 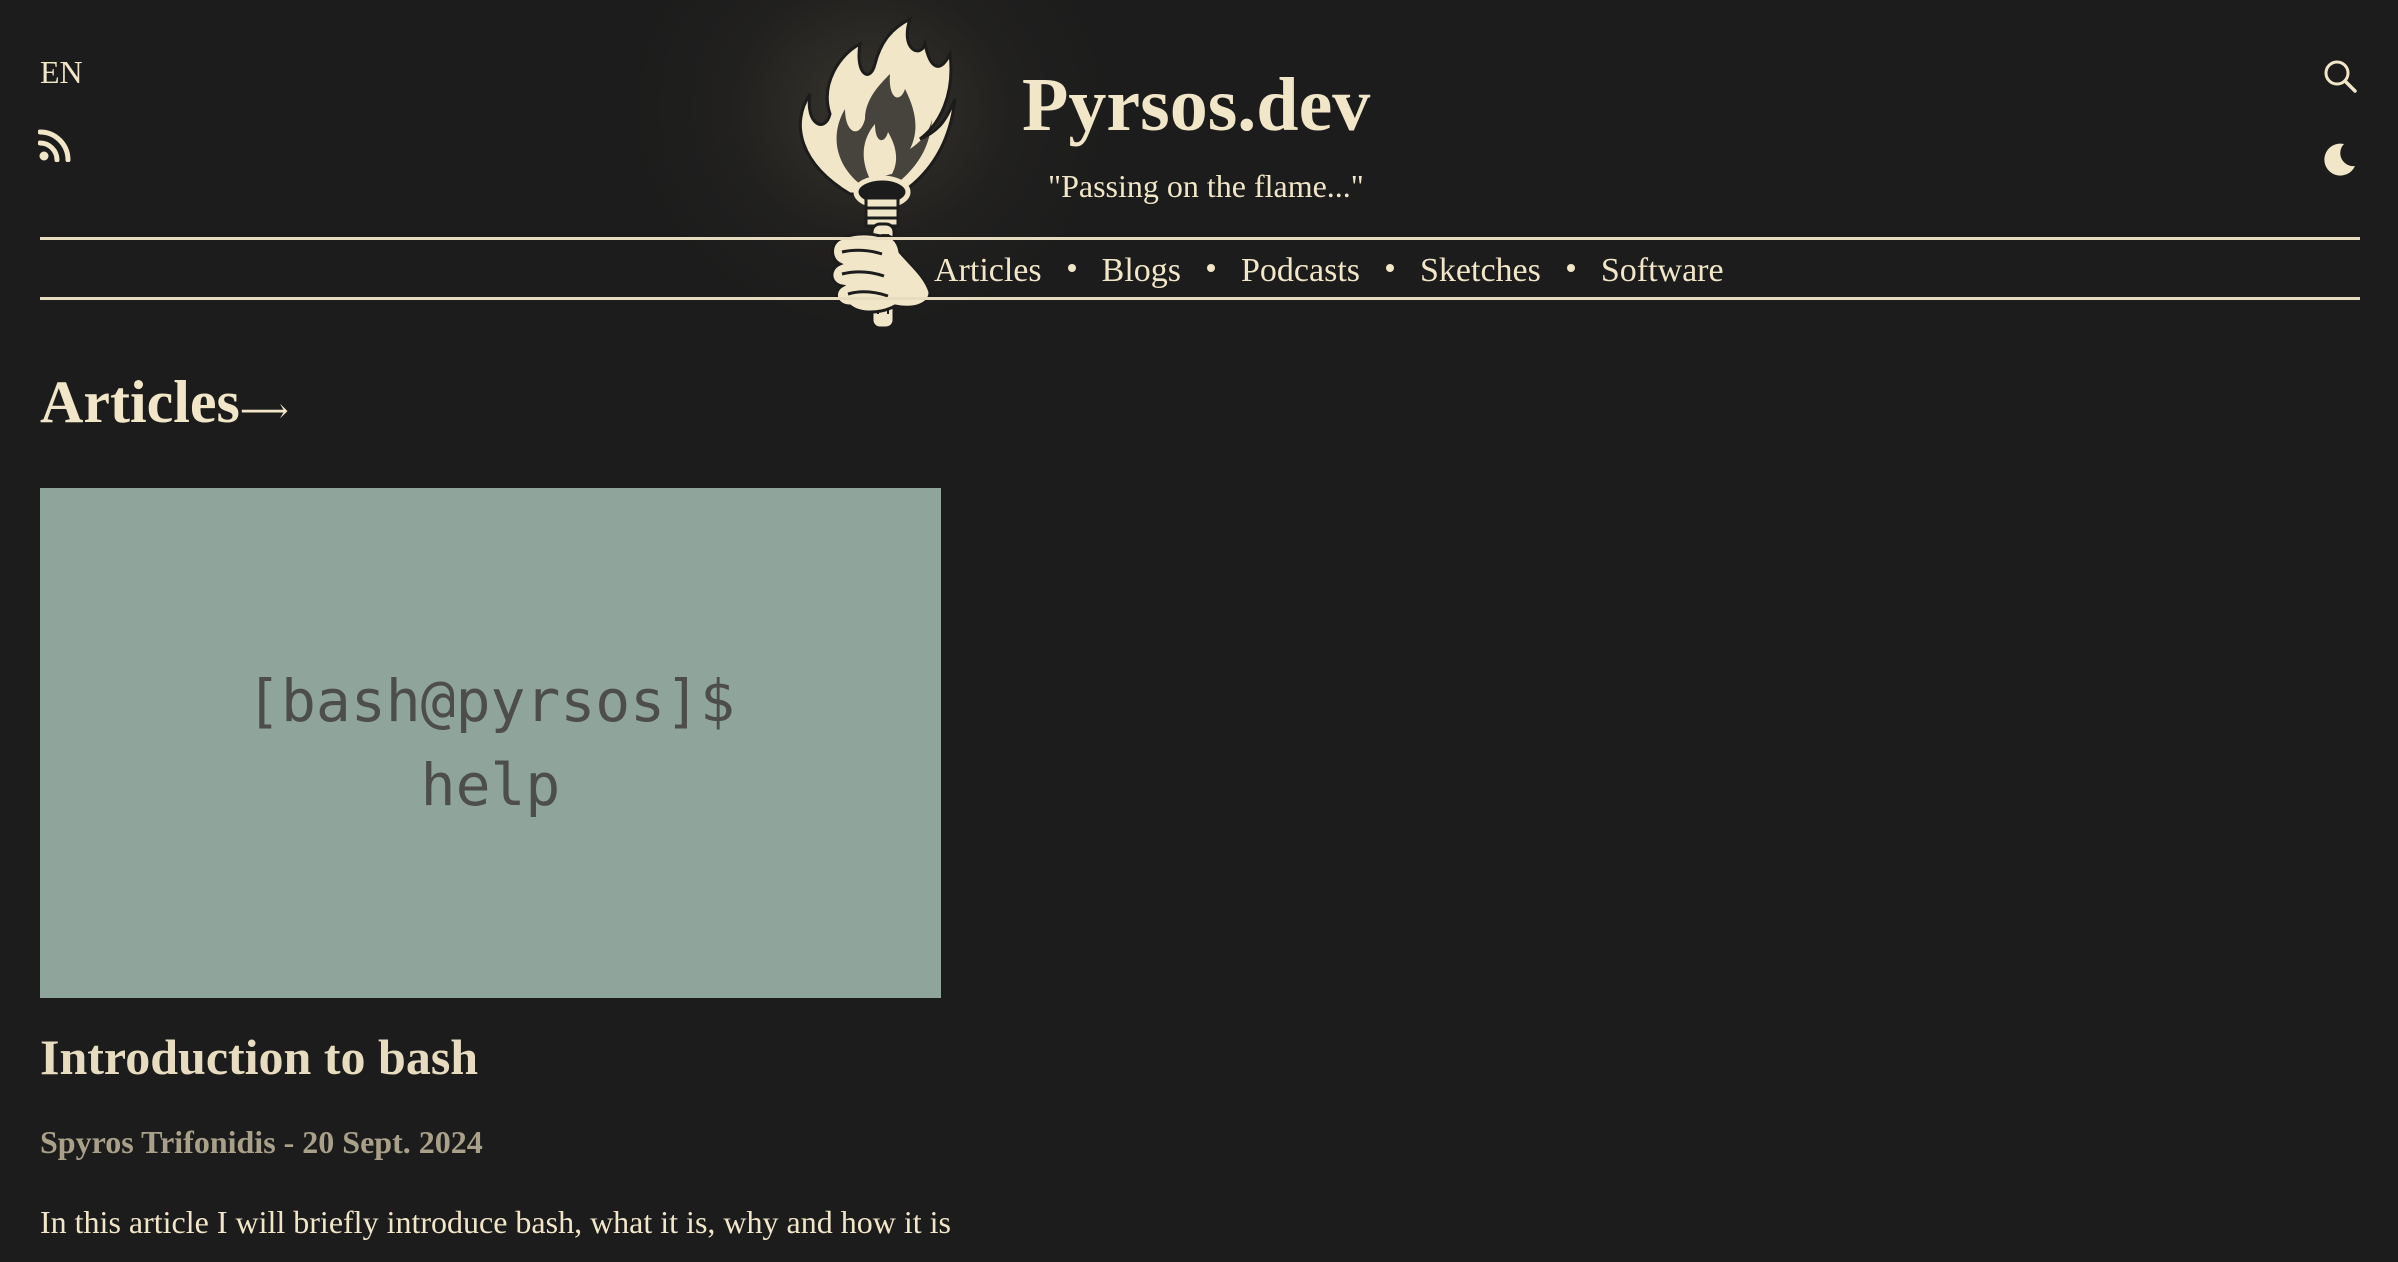 I want to click on nav-item-blogs: Blogs, so click(x=1141, y=271).